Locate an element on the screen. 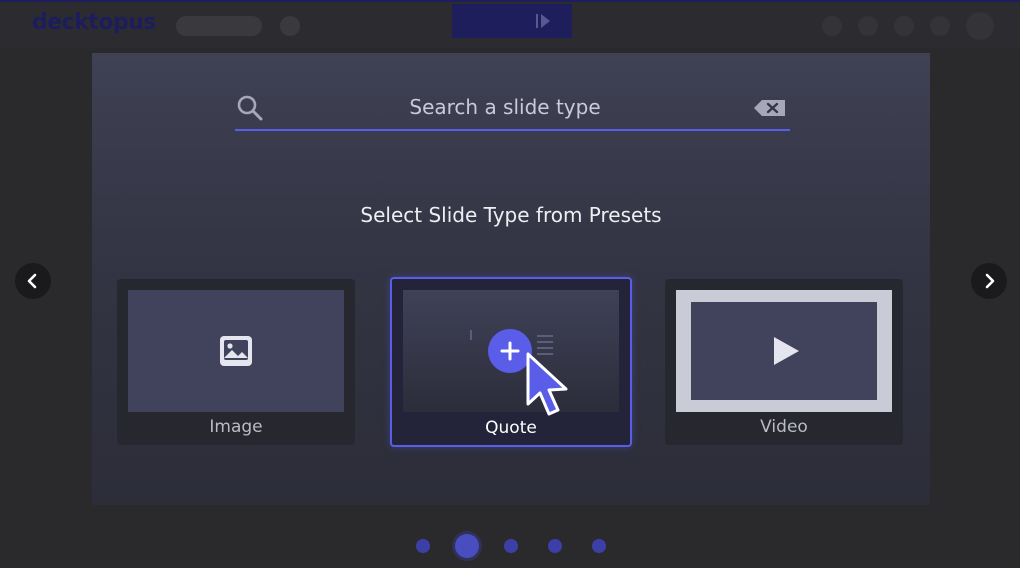  previous-arrow-button is located at coordinates (33, 281).